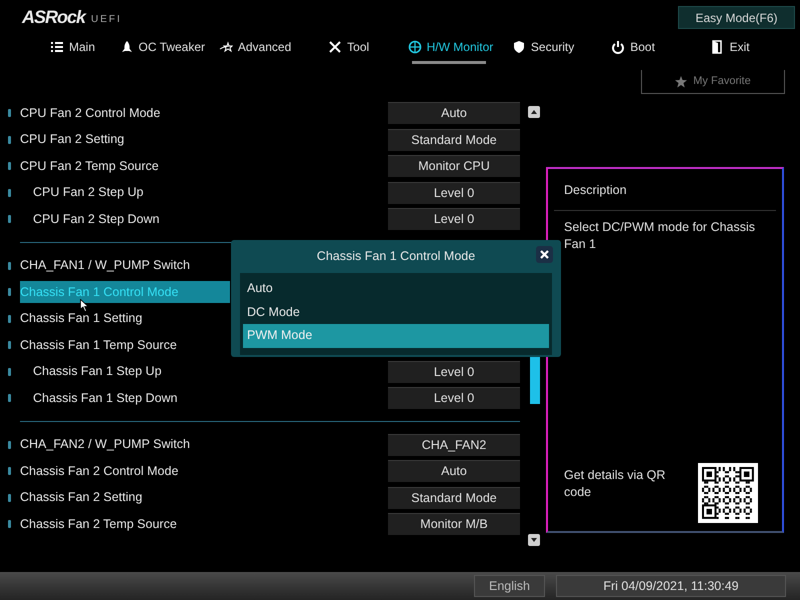 The image size is (800, 600). Describe the element at coordinates (106, 20) in the screenshot. I see `brand-suffix: UEFI` at that location.